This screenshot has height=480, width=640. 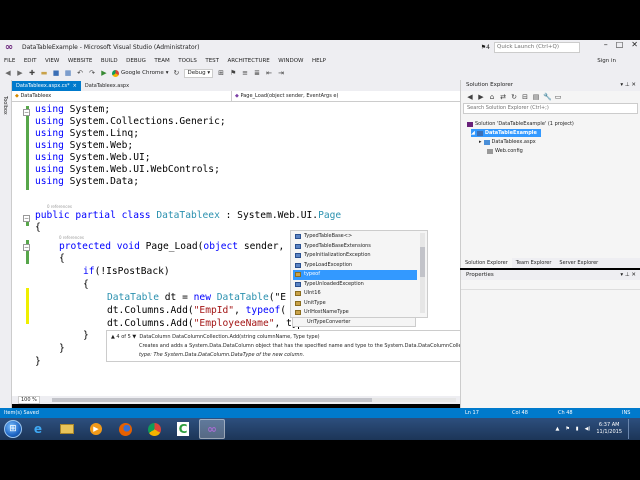 What do you see at coordinates (578, 263) in the screenshot?
I see `tab-server-explorer: Server Explorer` at bounding box center [578, 263].